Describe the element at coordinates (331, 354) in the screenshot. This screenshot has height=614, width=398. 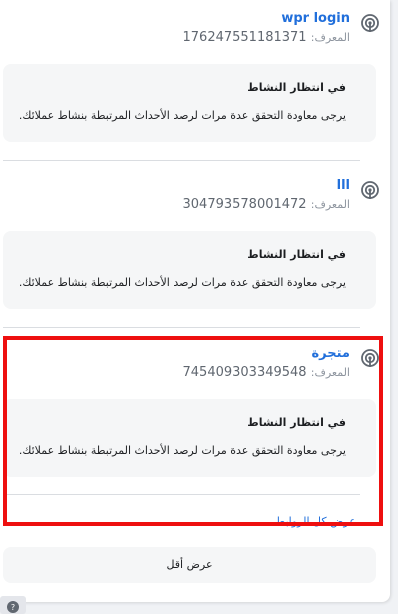
I see `entry-name: متجرة` at that location.